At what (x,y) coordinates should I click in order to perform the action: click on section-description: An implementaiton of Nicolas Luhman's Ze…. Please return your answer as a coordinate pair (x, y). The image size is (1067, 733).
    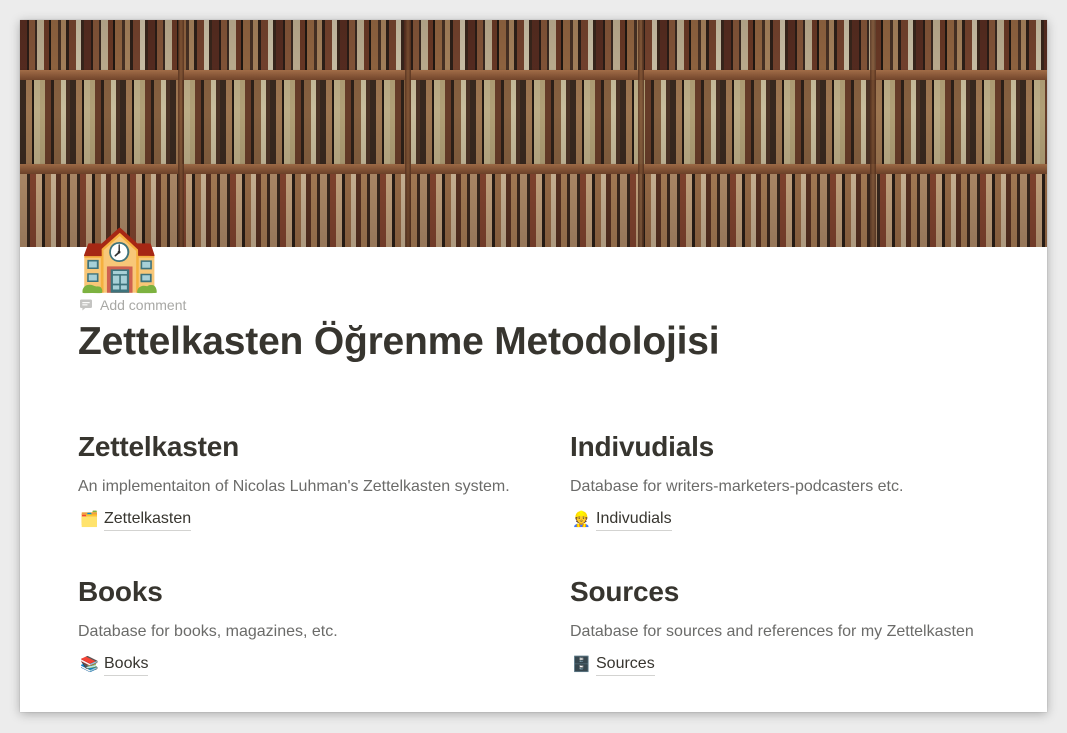
    Looking at the image, I should click on (294, 487).